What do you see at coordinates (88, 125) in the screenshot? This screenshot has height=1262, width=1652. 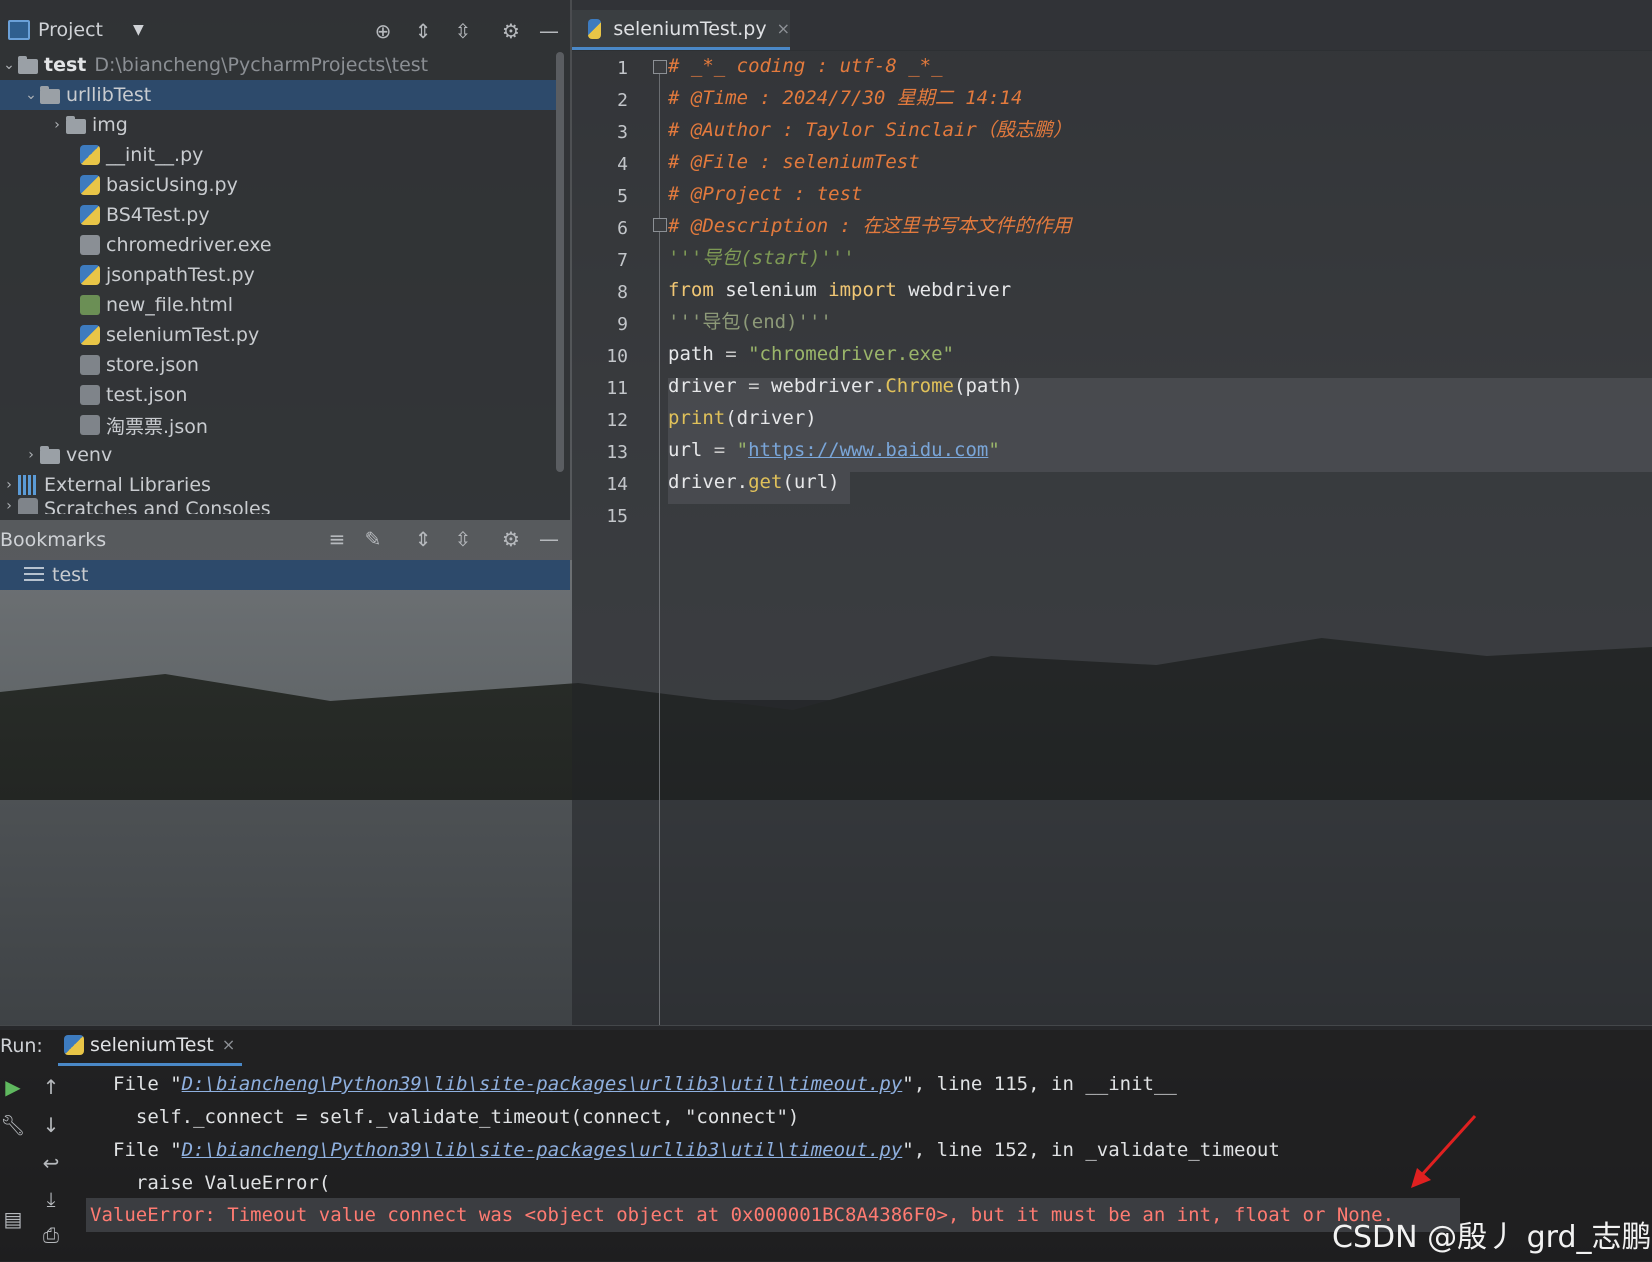 I see `tree-item-img: › img` at bounding box center [88, 125].